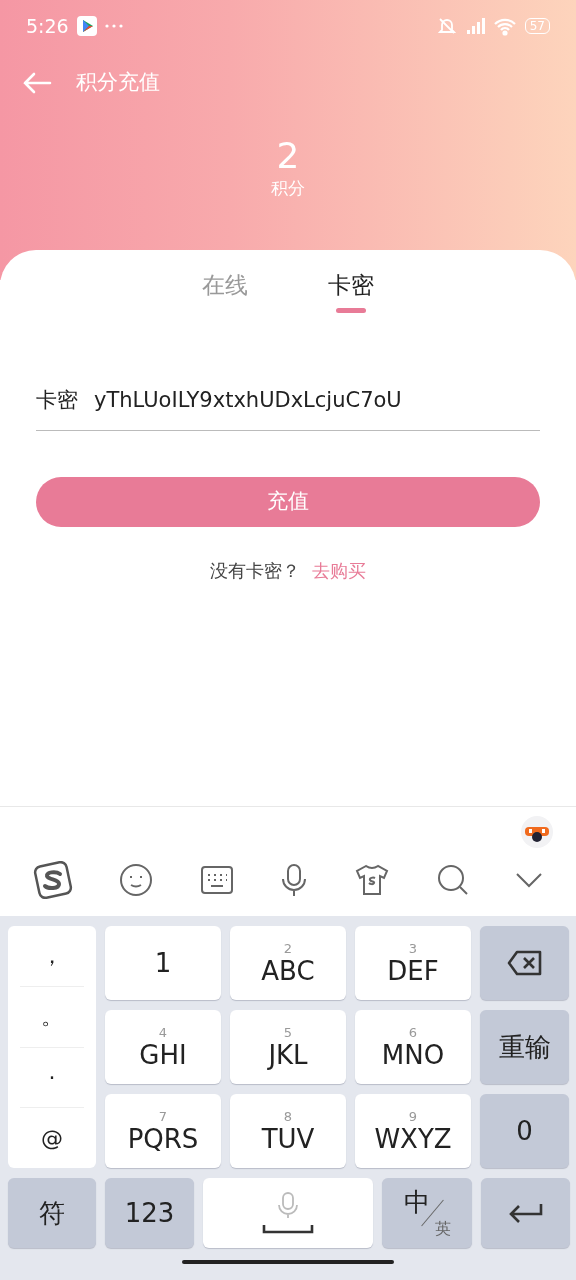 The width and height of the screenshot is (576, 1280). I want to click on backspace-key, so click(524, 963).